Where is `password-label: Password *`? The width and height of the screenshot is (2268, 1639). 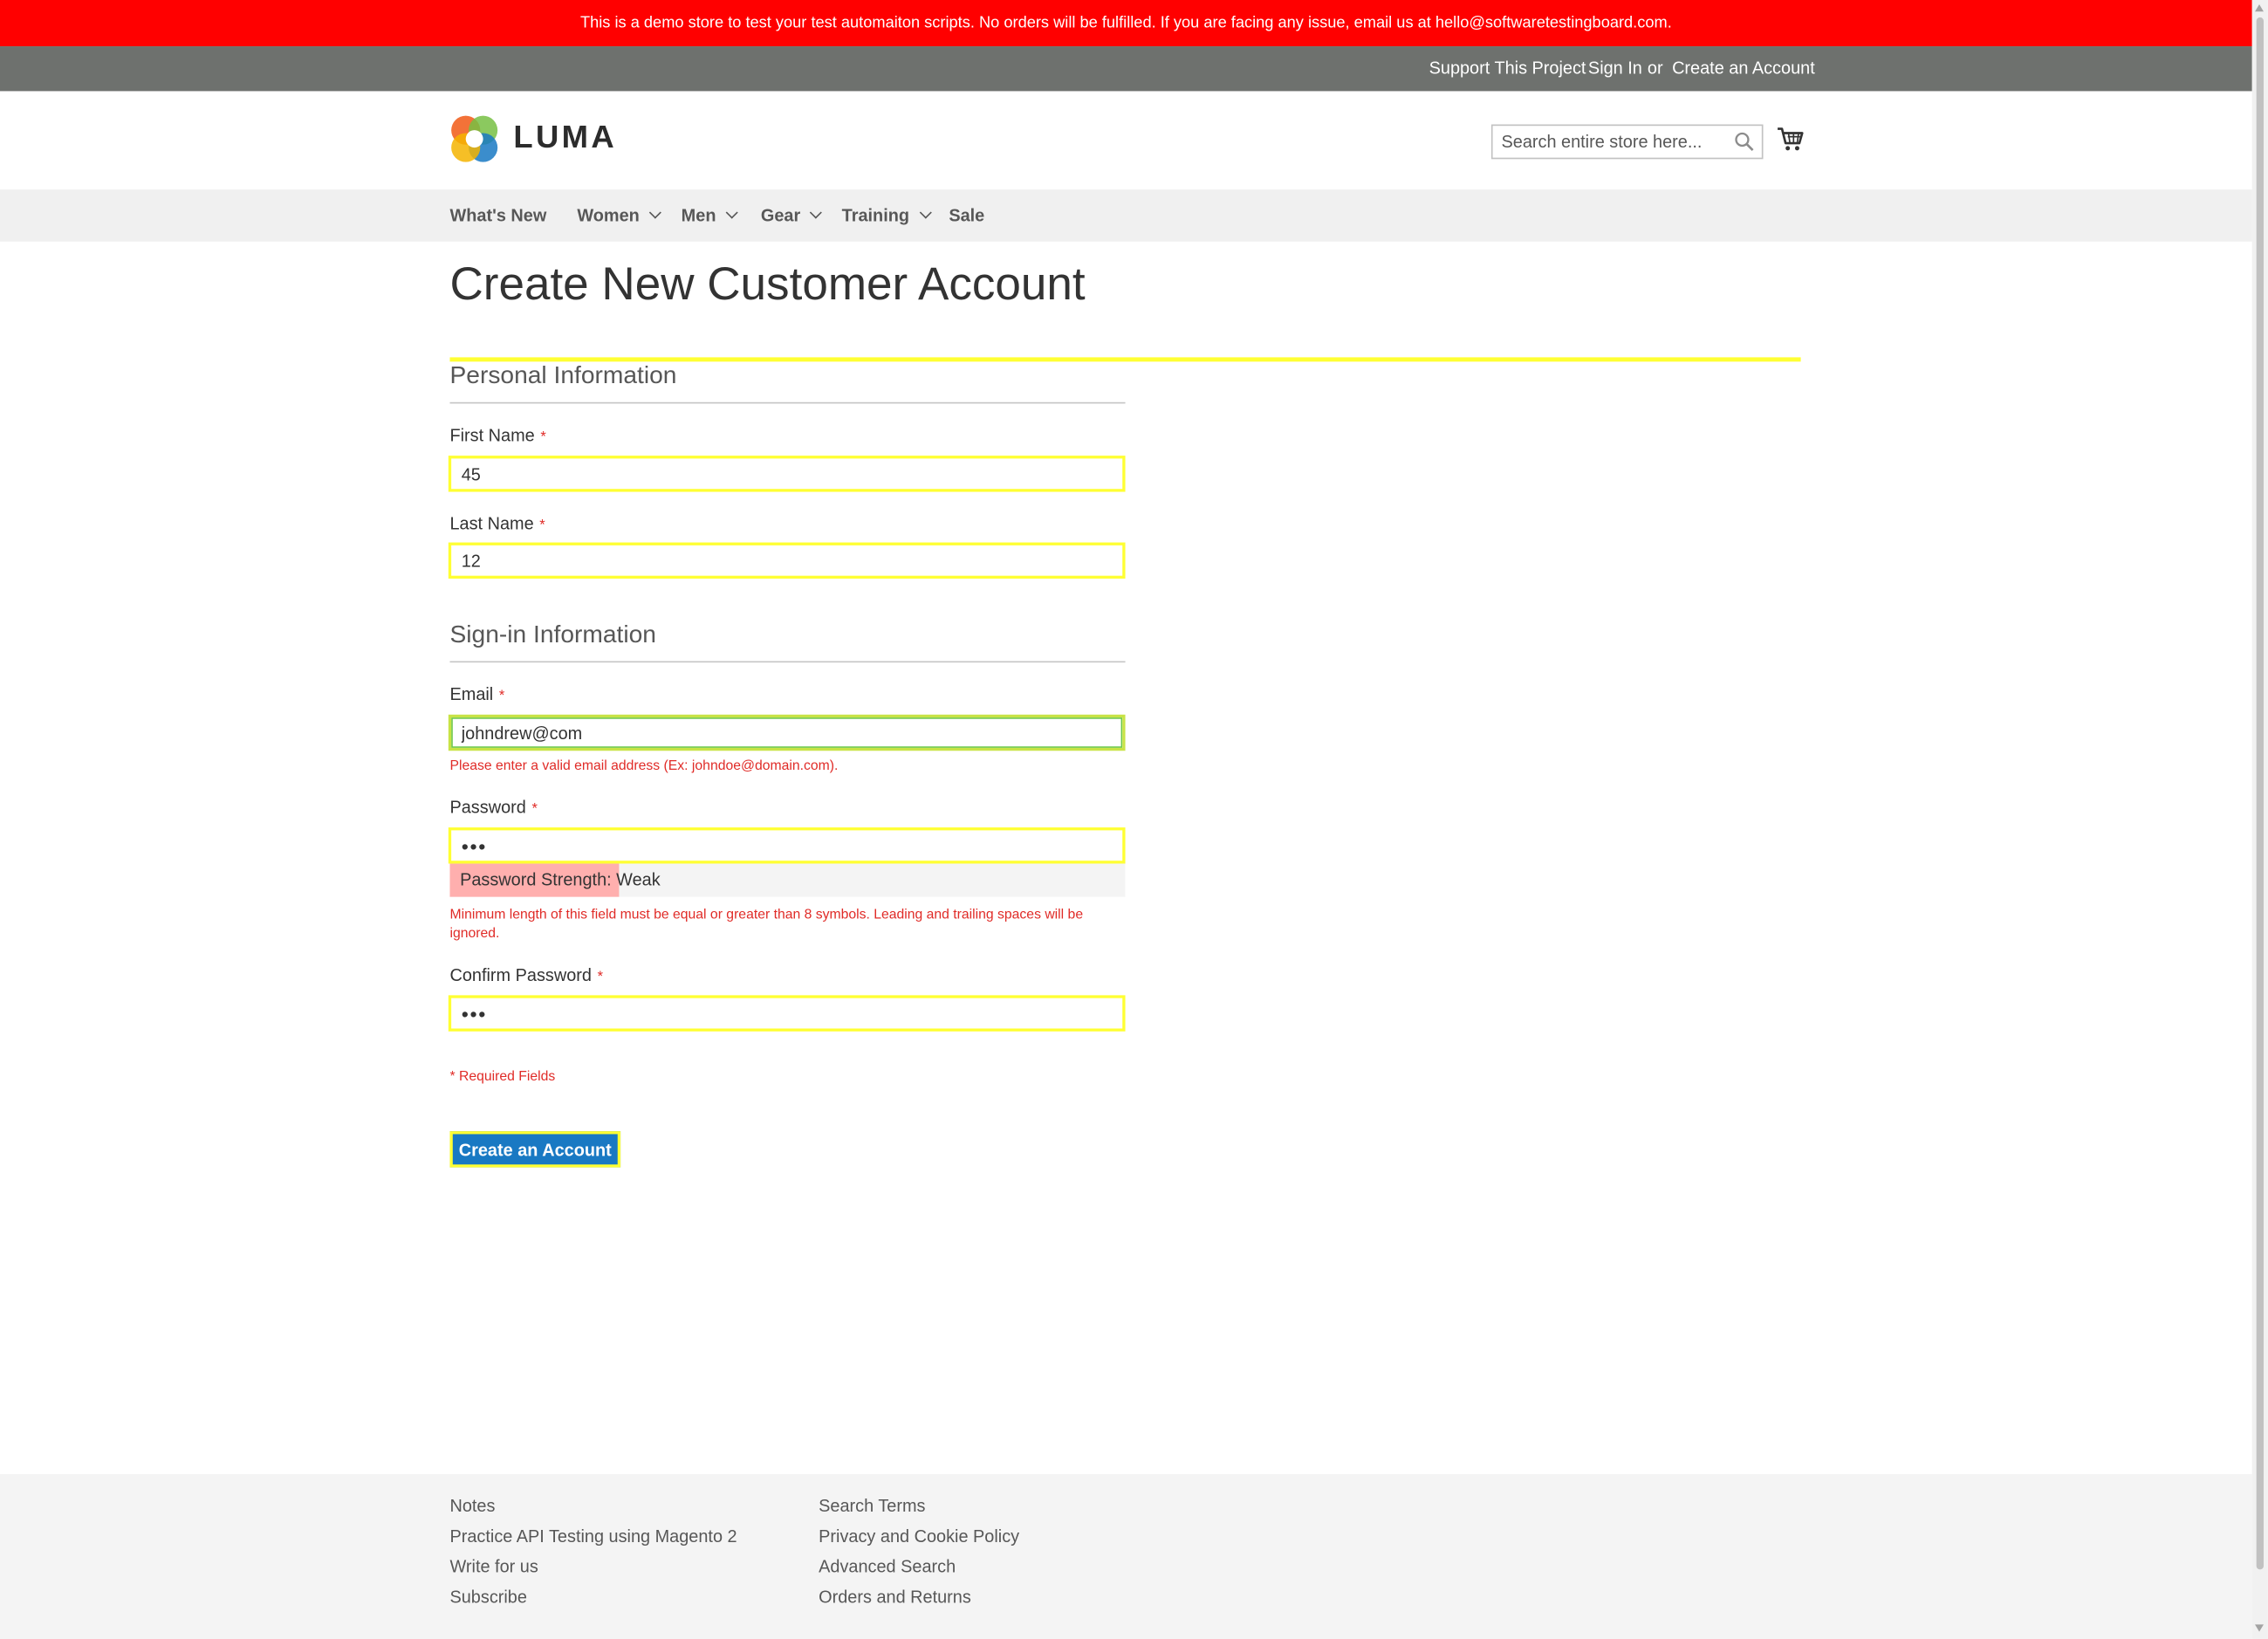 password-label: Password * is located at coordinates (493, 807).